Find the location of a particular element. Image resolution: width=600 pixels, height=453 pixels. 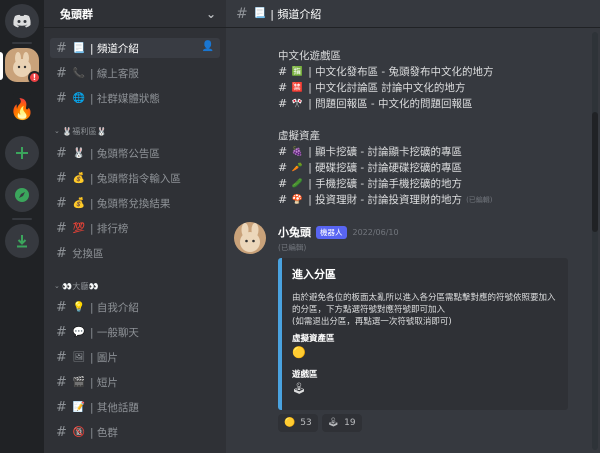

channel-intro: # 📃 | 頻道介紹 👤 is located at coordinates (135, 48).